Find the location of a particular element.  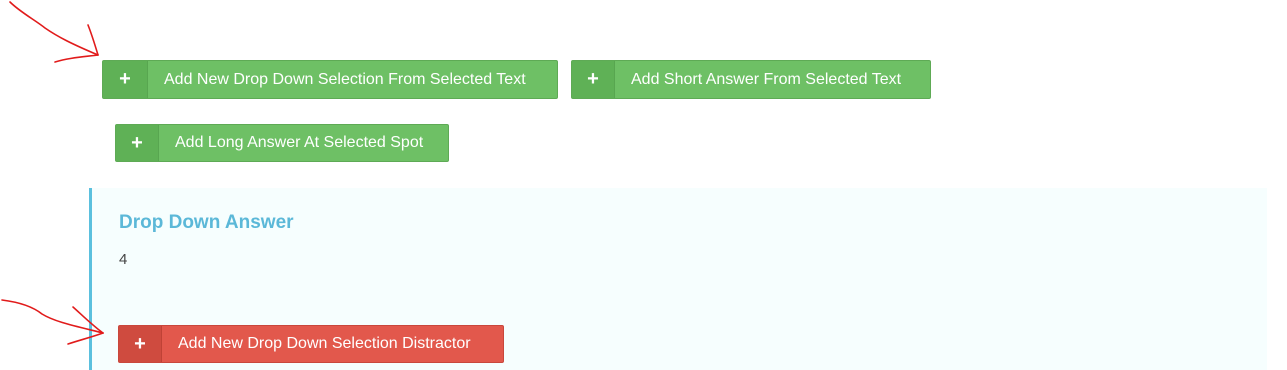

add-short-answer-button: + Add Short Answer From Selected Text is located at coordinates (751, 79).